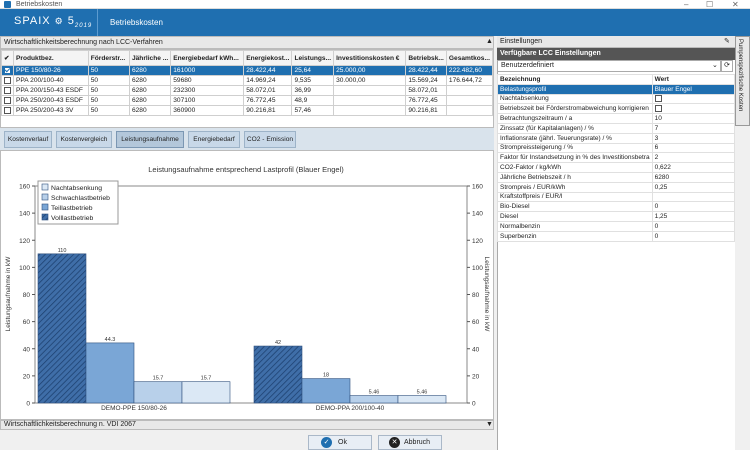 This screenshot has width=750, height=450. What do you see at coordinates (7, 58) in the screenshot?
I see `check-all-icon: ✔` at bounding box center [7, 58].